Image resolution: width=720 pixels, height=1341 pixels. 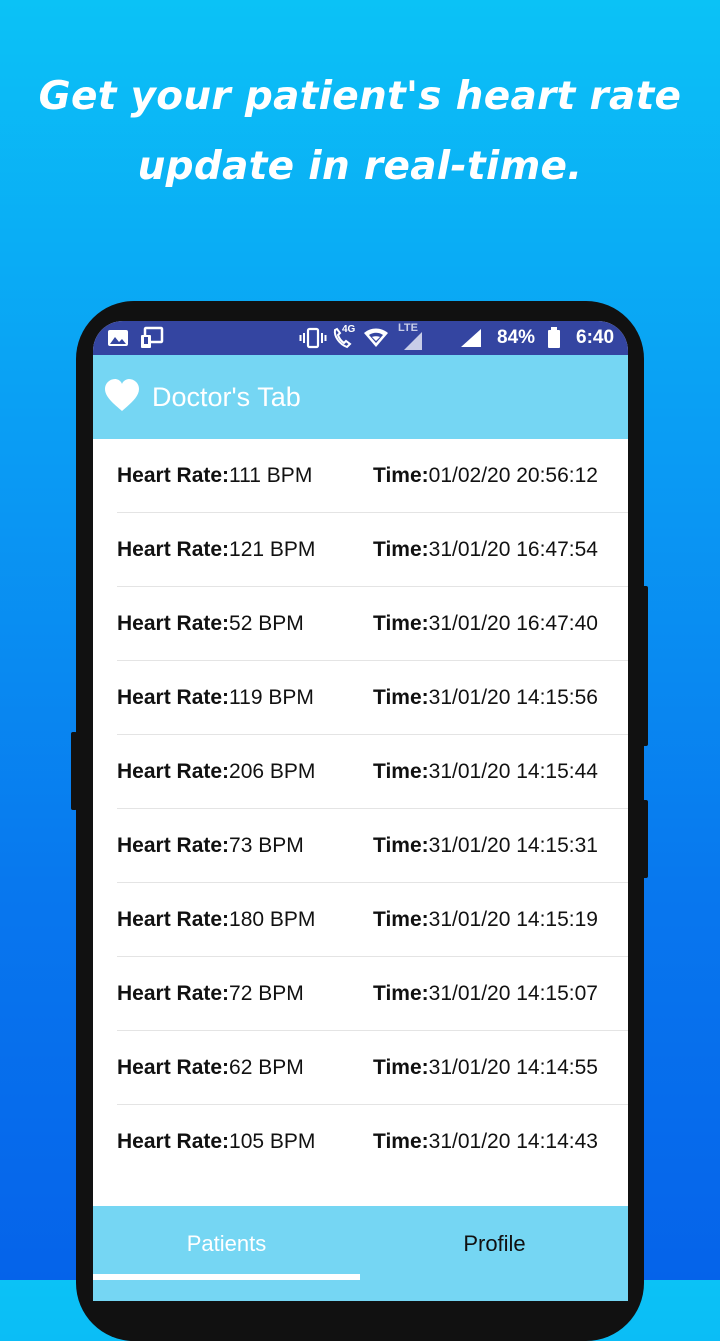 I want to click on selected-tab-indicator, so click(x=226, y=1277).